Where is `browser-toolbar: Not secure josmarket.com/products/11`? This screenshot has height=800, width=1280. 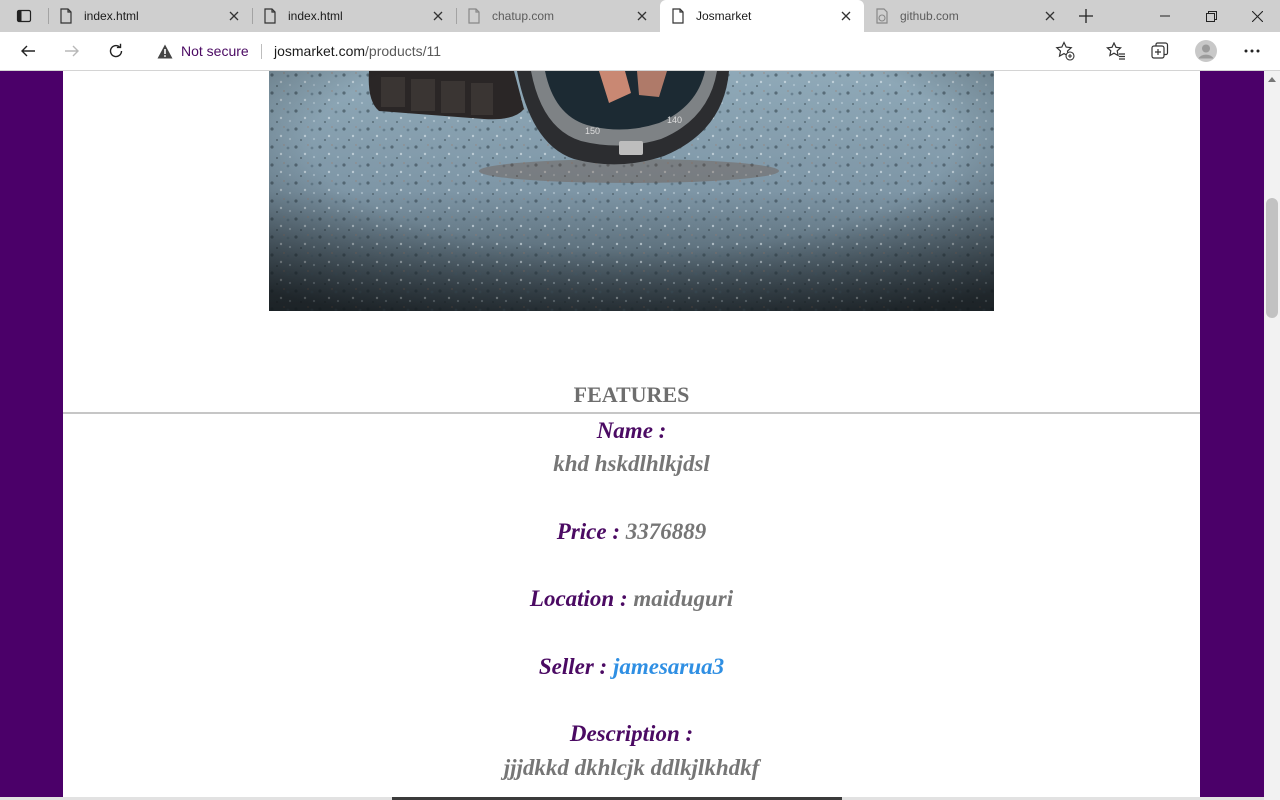 browser-toolbar: Not secure josmarket.com/products/11 is located at coordinates (640, 51).